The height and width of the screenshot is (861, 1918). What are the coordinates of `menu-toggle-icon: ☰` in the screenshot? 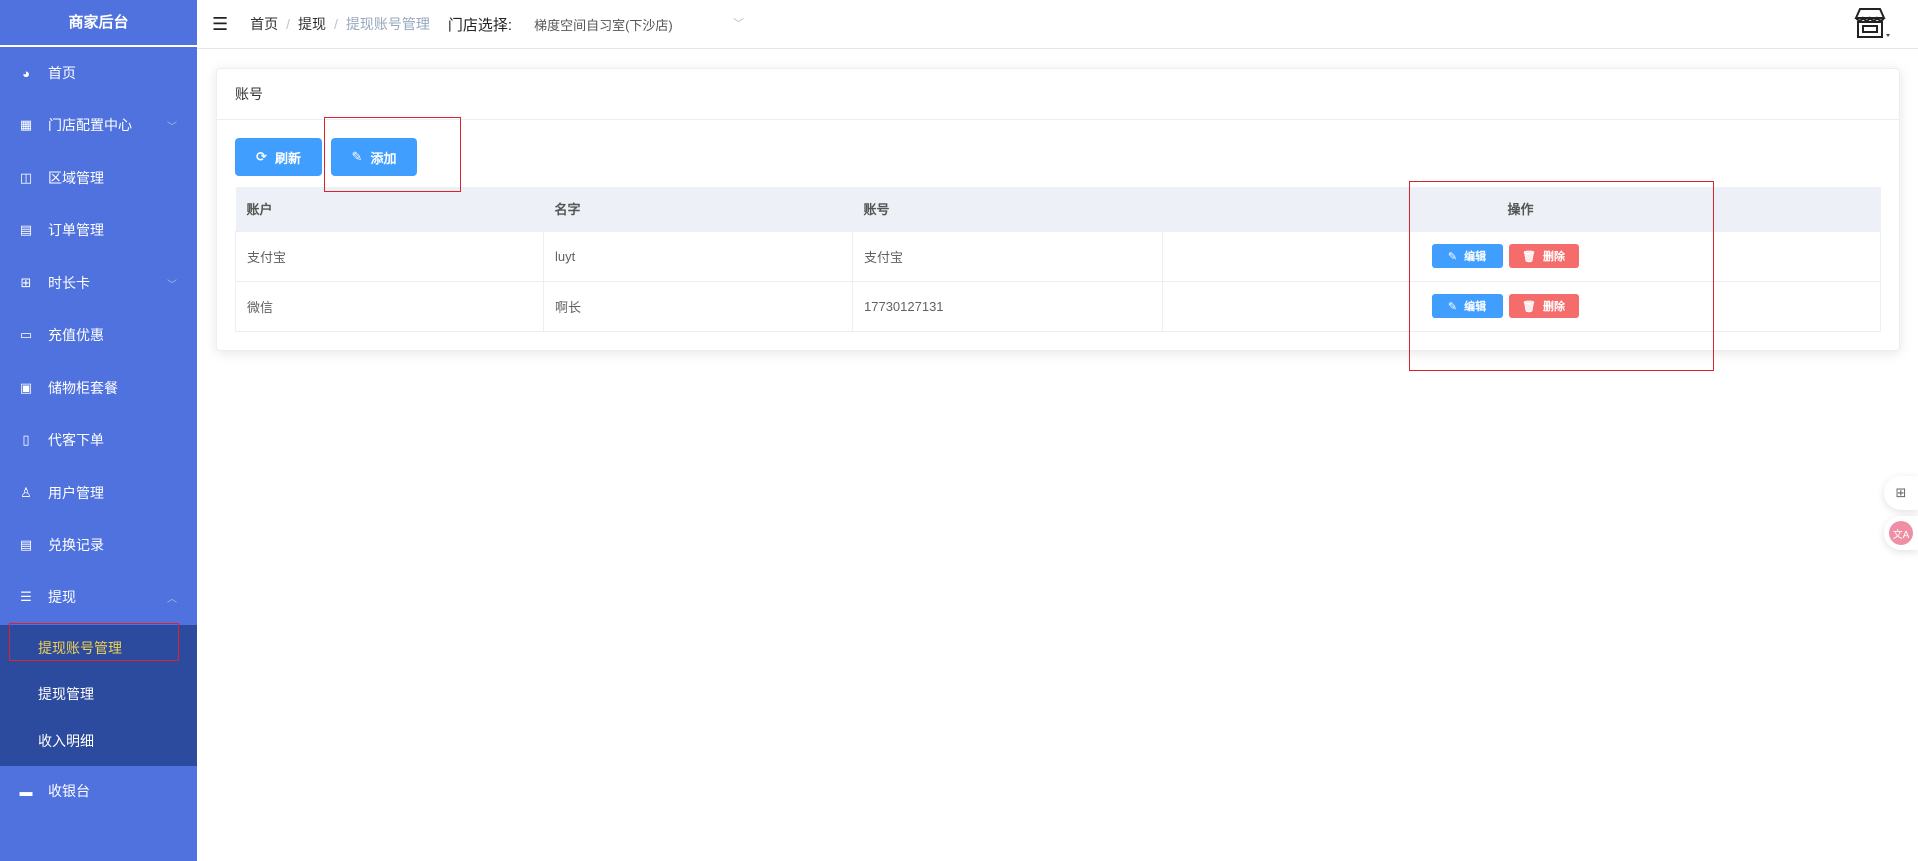 It's located at (220, 24).